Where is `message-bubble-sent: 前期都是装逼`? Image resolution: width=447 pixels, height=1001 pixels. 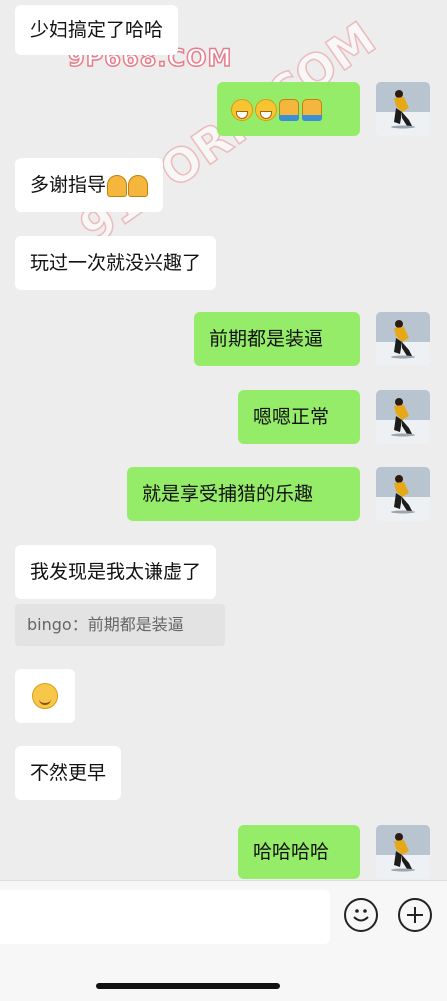 message-bubble-sent: 前期都是装逼 is located at coordinates (277, 339).